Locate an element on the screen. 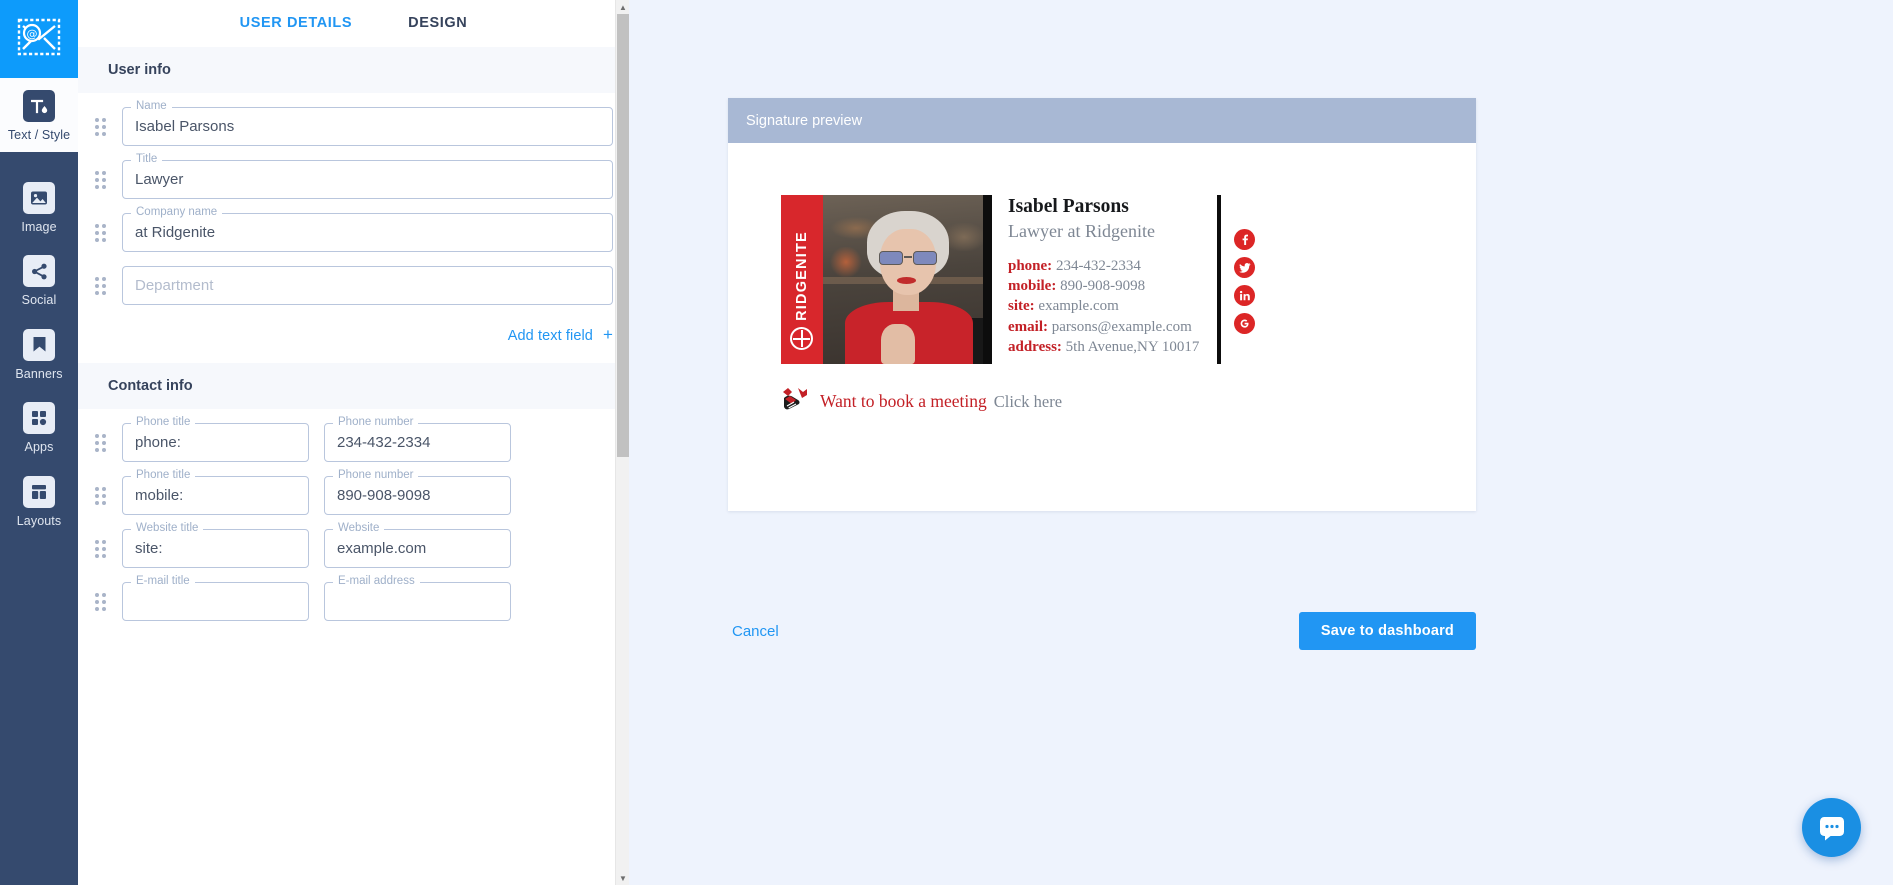 The height and width of the screenshot is (885, 1893). department-input is located at coordinates (367, 285).